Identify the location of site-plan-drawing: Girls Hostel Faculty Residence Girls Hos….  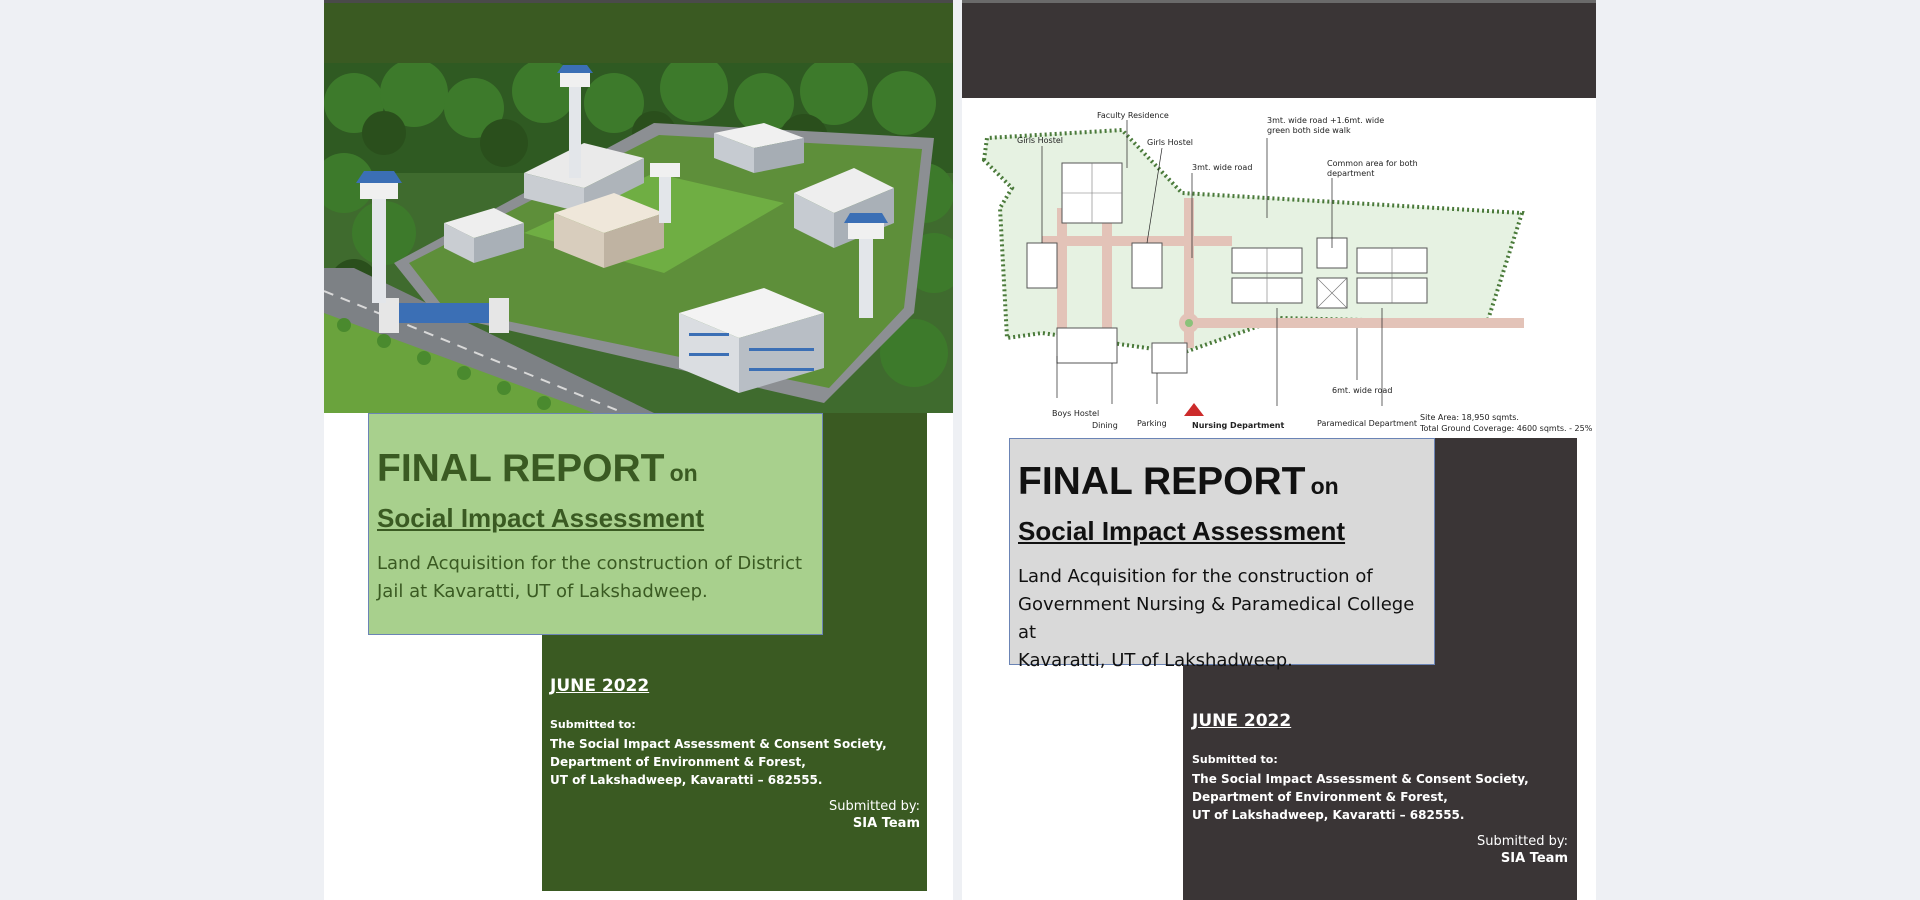
(1287, 272).